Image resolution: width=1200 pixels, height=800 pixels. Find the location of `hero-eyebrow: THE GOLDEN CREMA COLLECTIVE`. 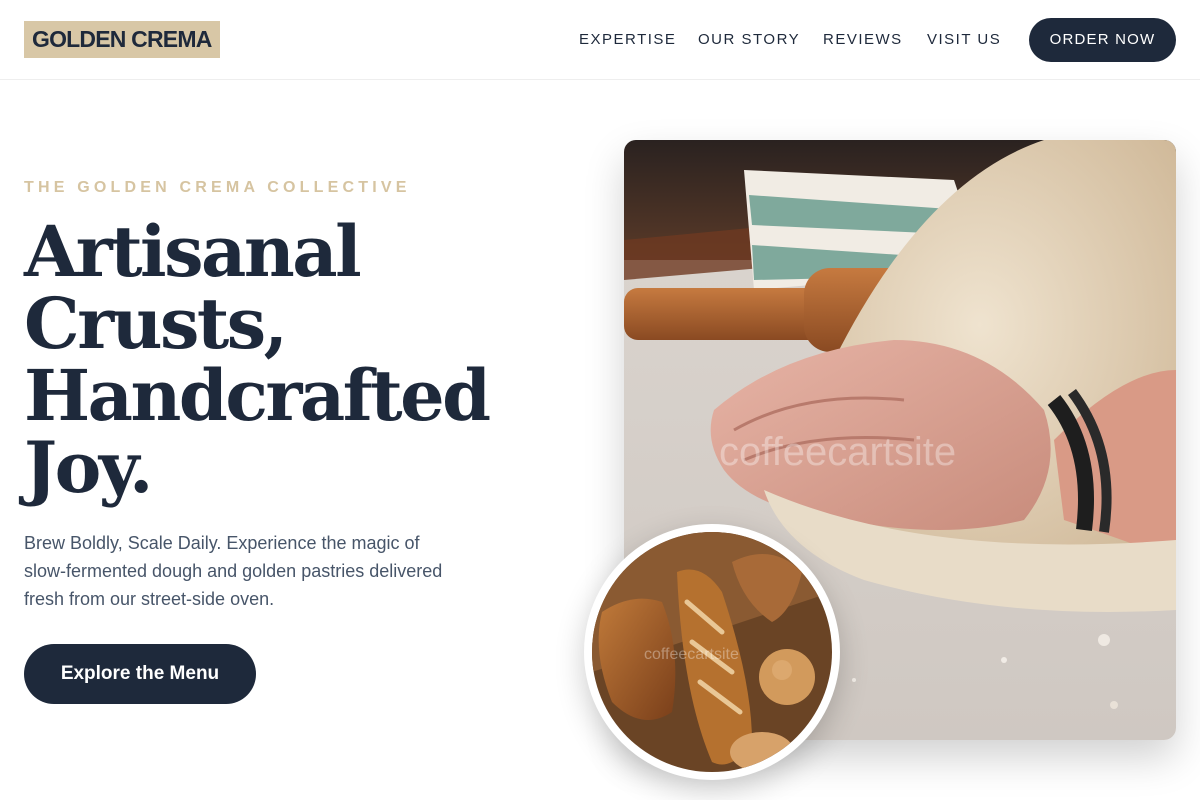

hero-eyebrow: THE GOLDEN CREMA COLLECTIVE is located at coordinates (217, 187).